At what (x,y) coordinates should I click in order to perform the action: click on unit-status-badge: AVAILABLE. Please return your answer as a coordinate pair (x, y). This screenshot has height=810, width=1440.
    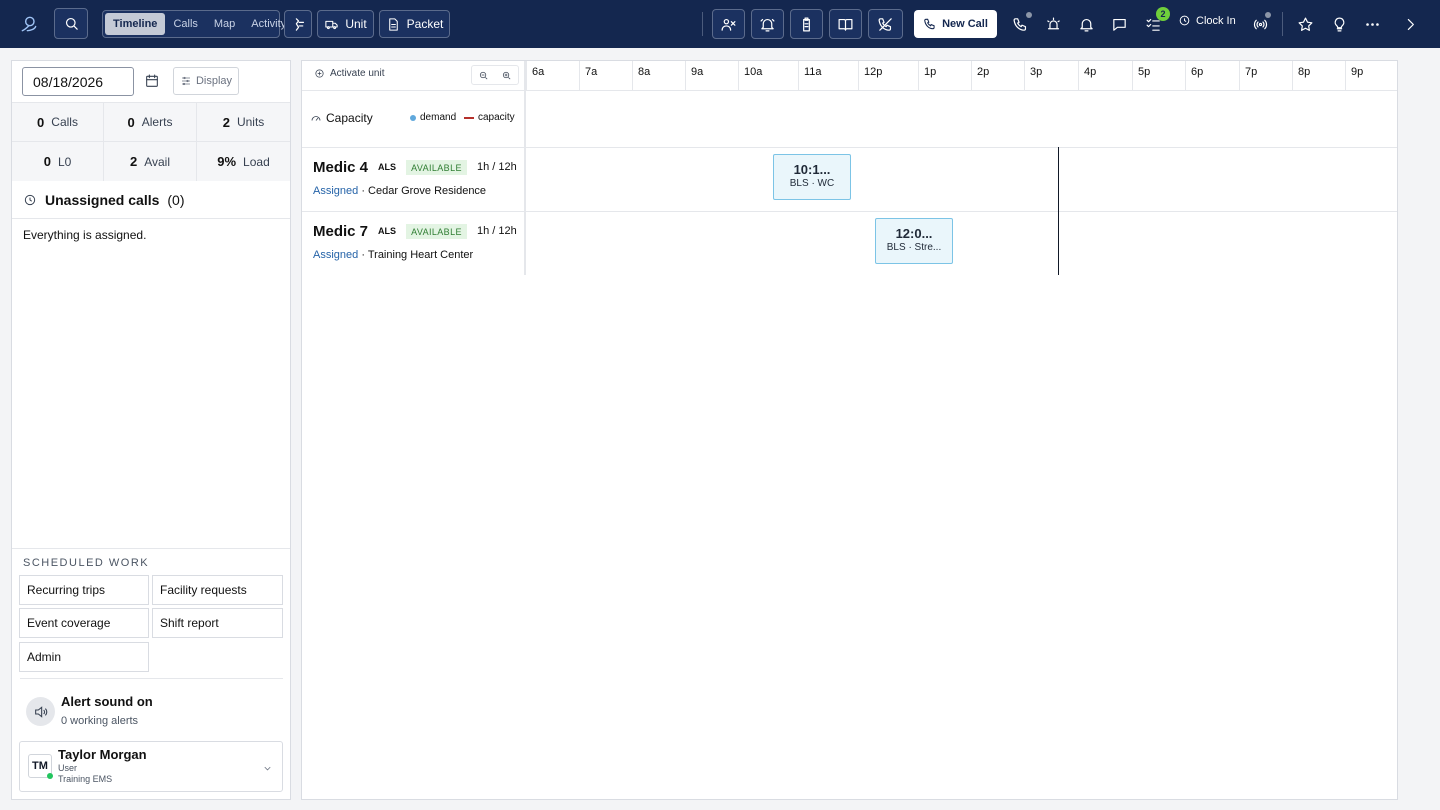
    Looking at the image, I should click on (436, 231).